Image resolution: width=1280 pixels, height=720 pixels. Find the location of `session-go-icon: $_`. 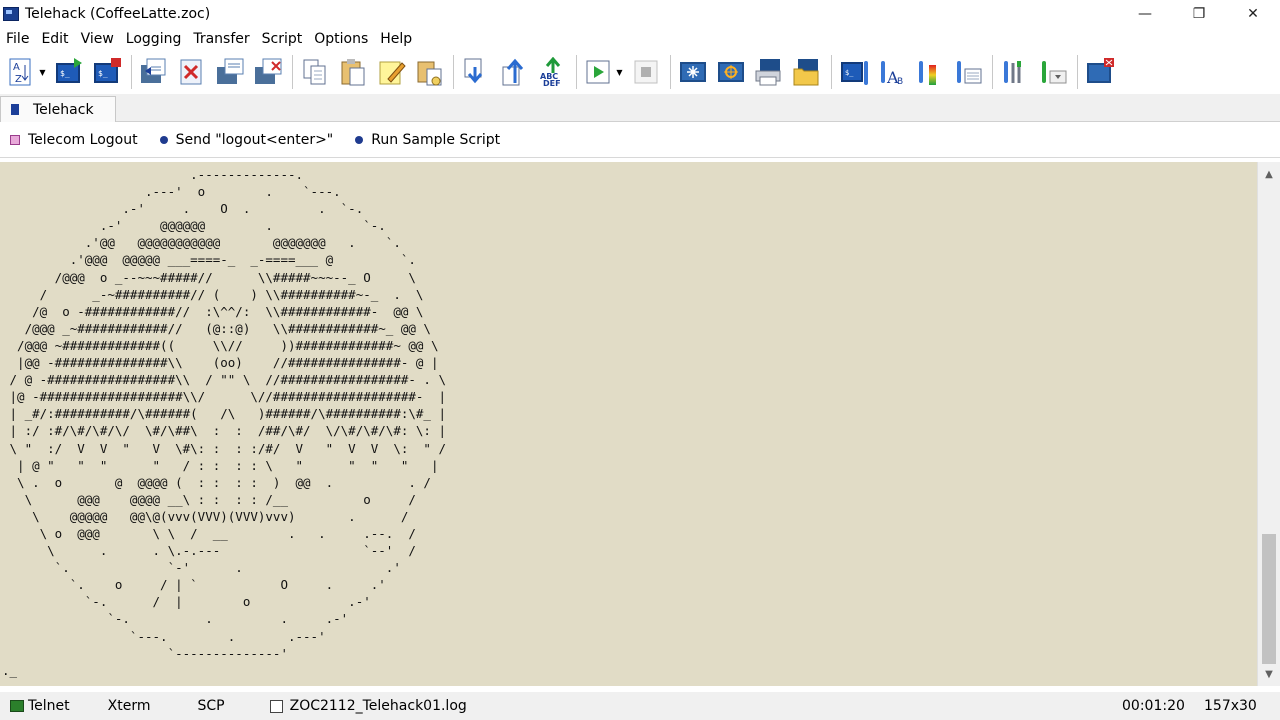

session-go-icon: $_ is located at coordinates (69, 70).